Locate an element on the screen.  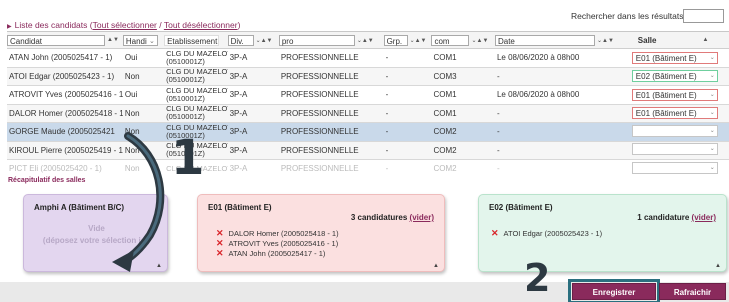
step-1-marker: 1 is located at coordinates (188, 158).